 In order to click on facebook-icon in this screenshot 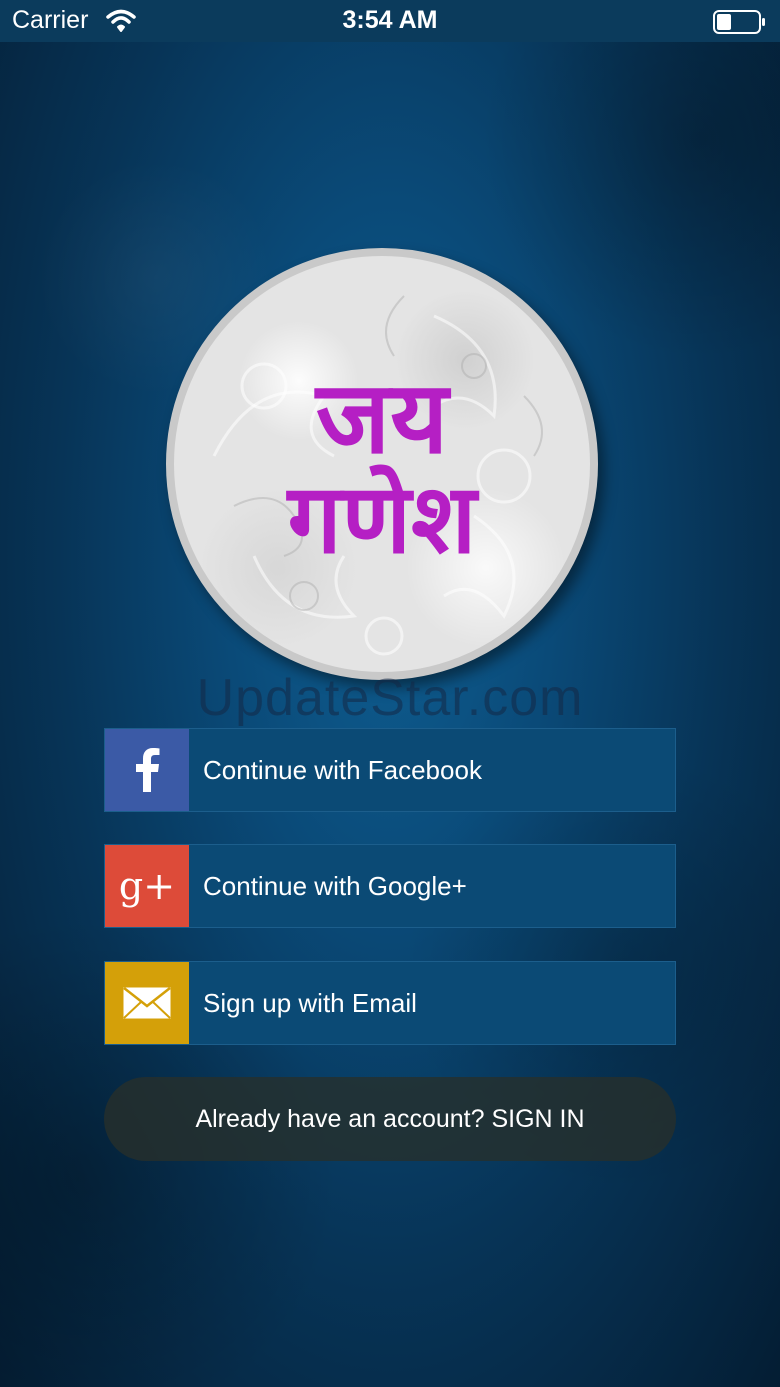, I will do `click(147, 770)`.